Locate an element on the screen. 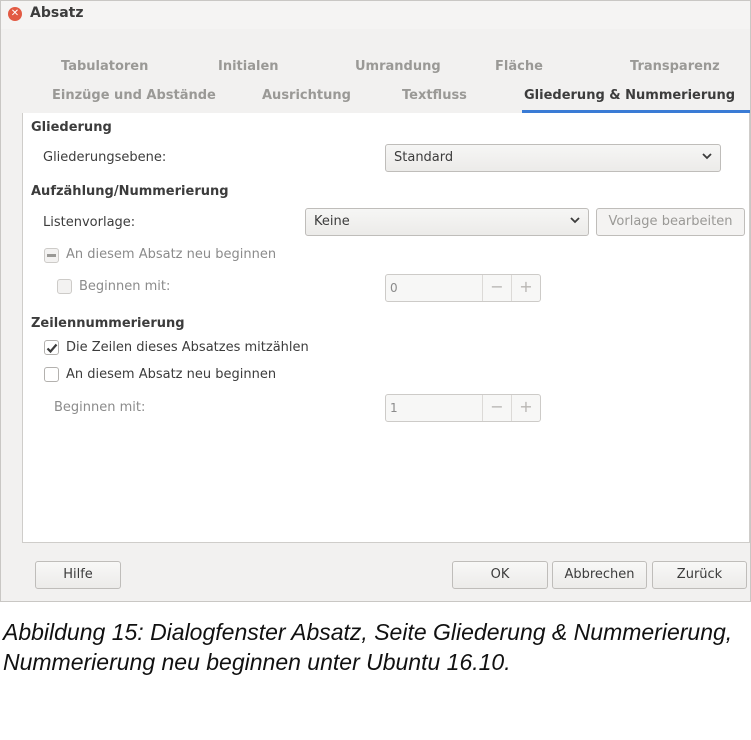  list-start-with-label: Beginnen mit: is located at coordinates (125, 286).